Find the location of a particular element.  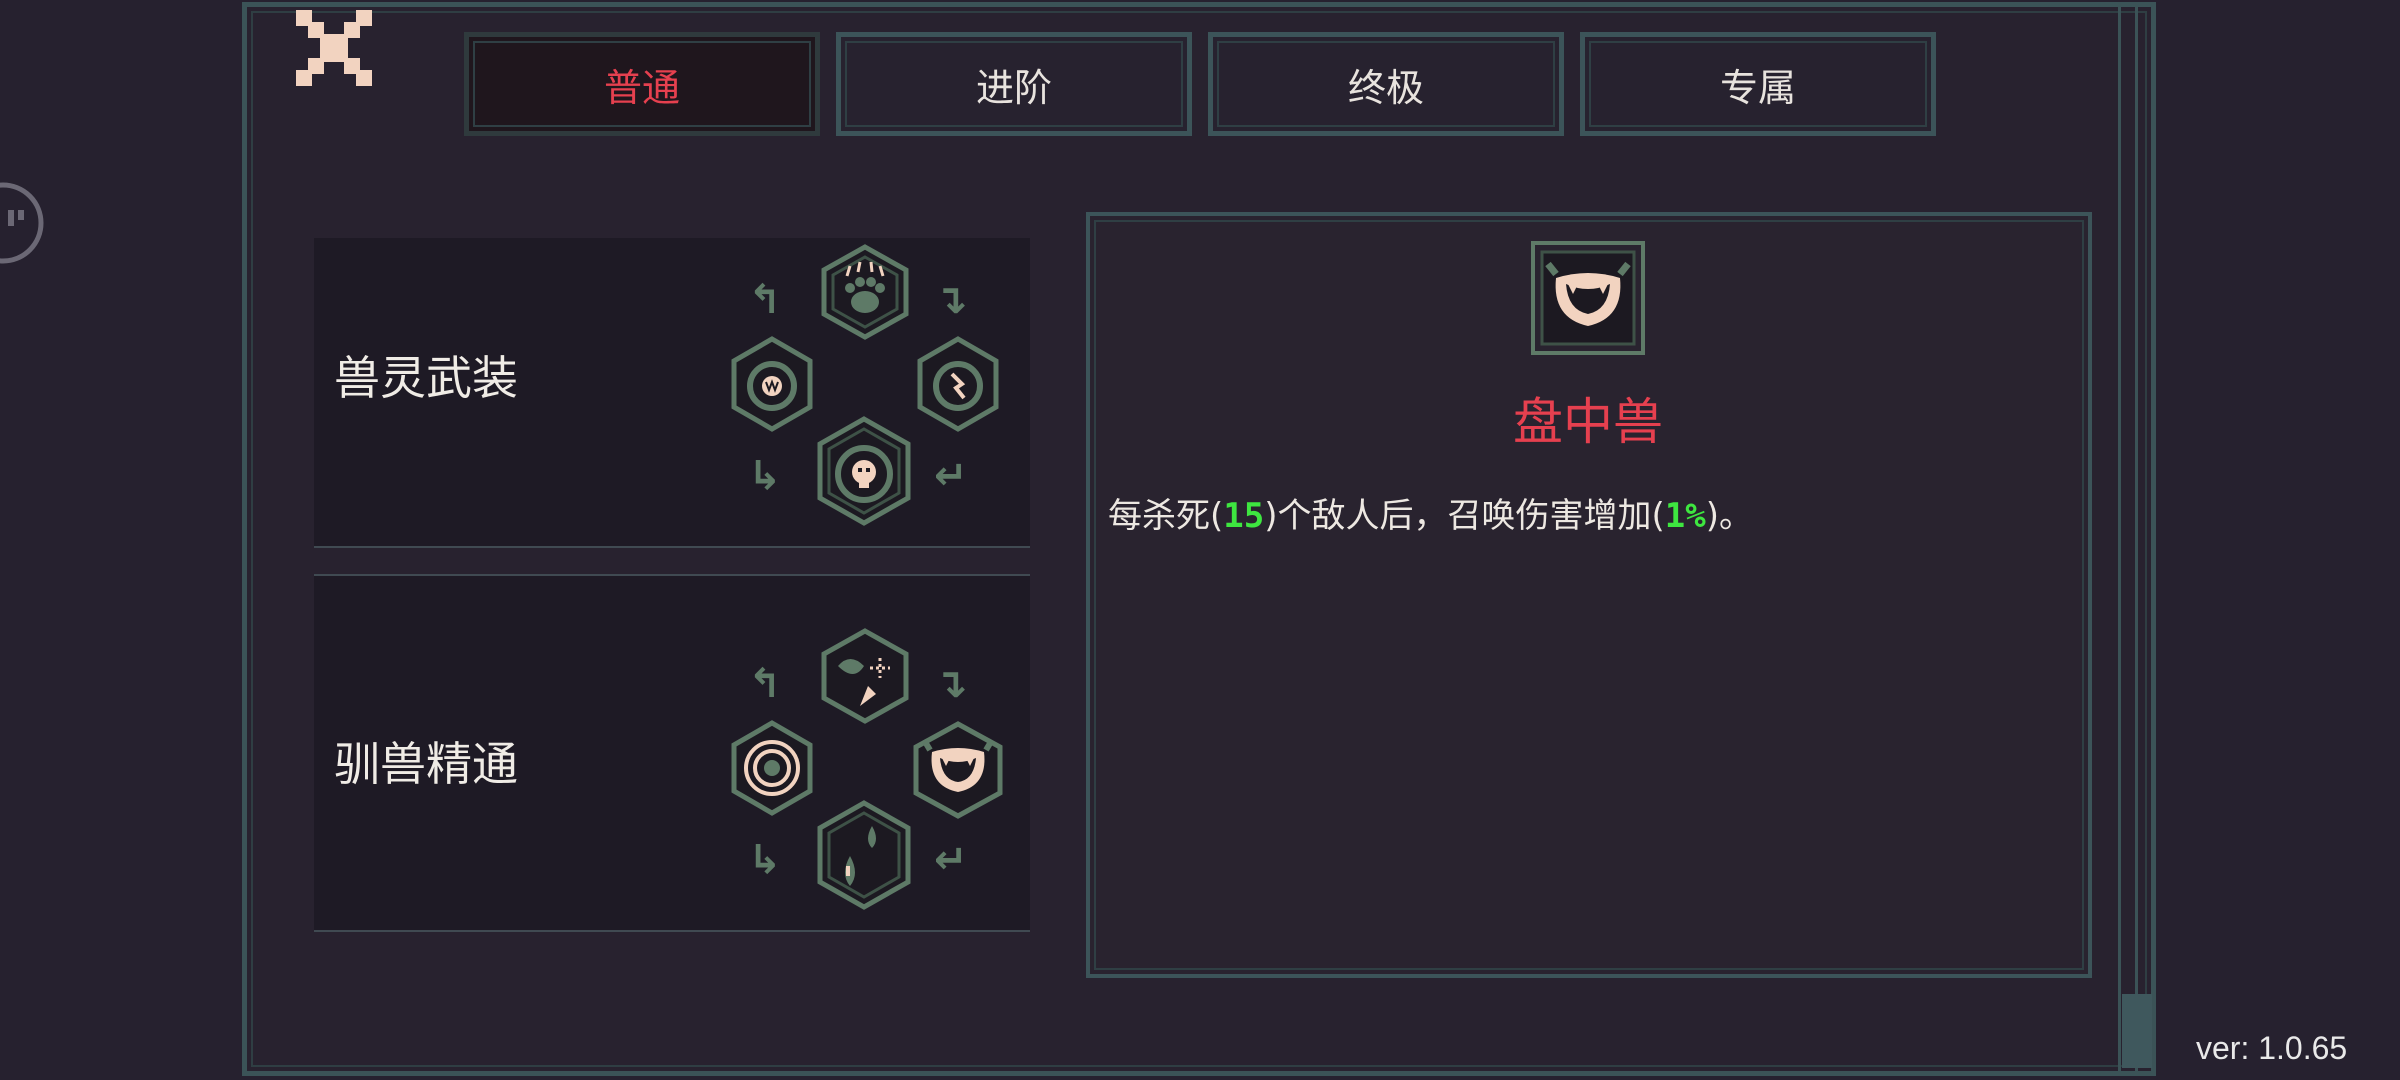

paw-claw-icon is located at coordinates (865, 292).